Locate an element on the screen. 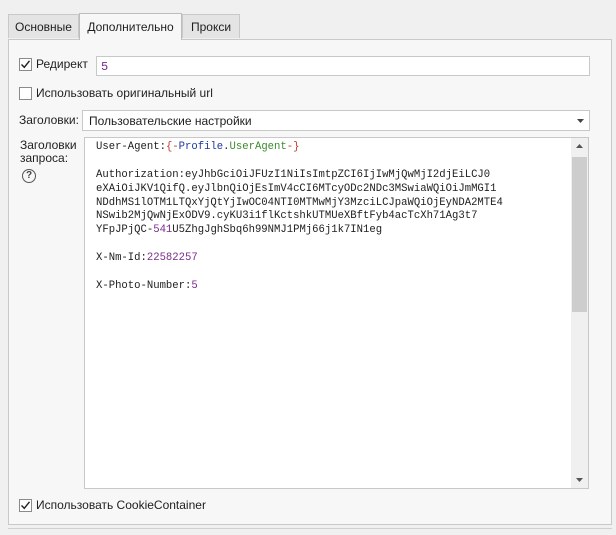 Image resolution: width=616 pixels, height=535 pixels. header-token: X-Nm-Id: is located at coordinates (121, 258).